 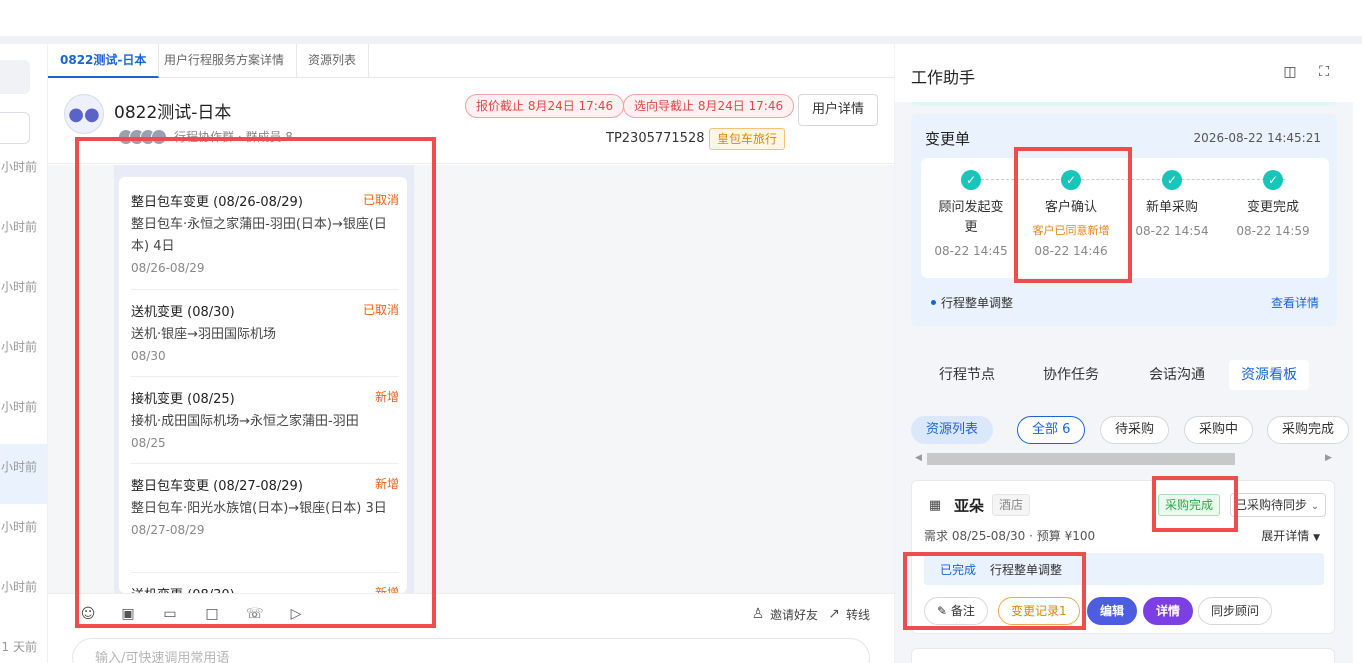 I want to click on change-order-time: 2026-08-22 14:45:21, so click(x=1257, y=138).